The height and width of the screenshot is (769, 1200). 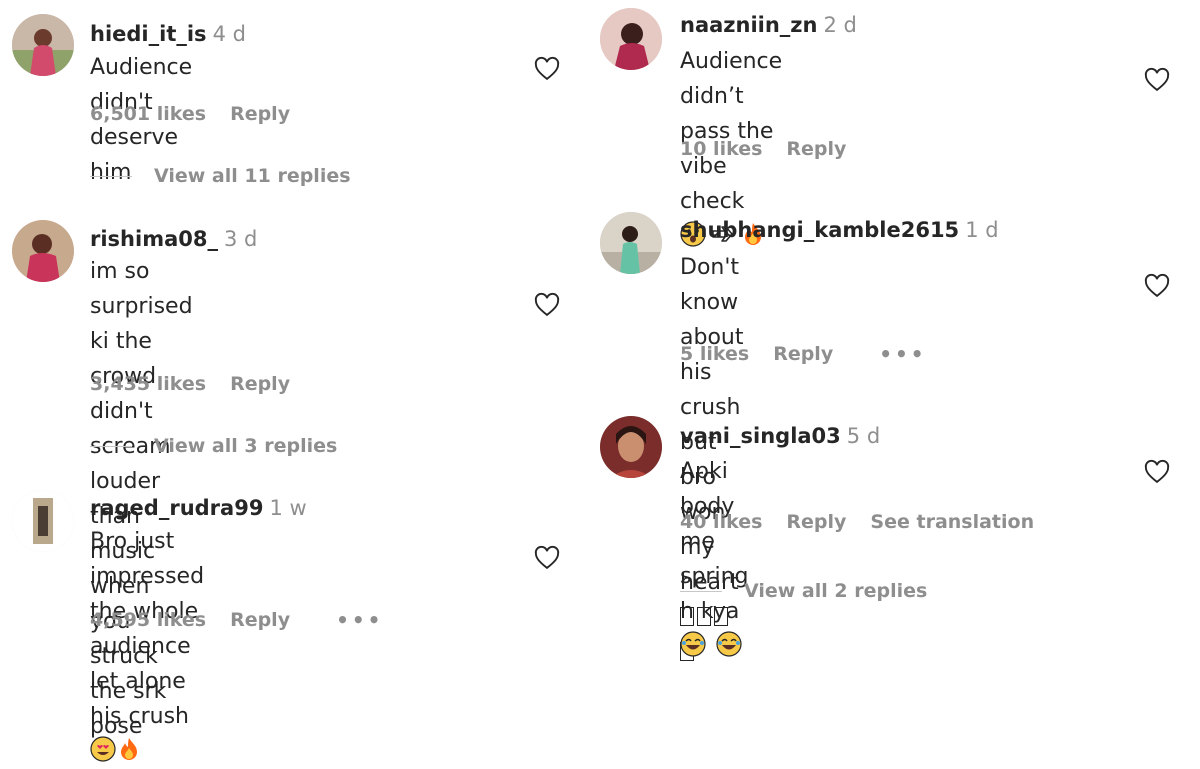 I want to click on comment-text-line: audience let alone his crush, so click(x=147, y=699).